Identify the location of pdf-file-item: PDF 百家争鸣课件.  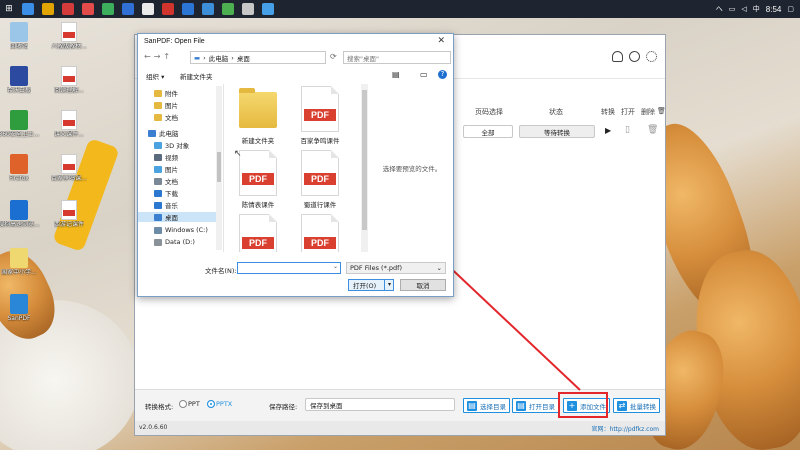
(320, 115).